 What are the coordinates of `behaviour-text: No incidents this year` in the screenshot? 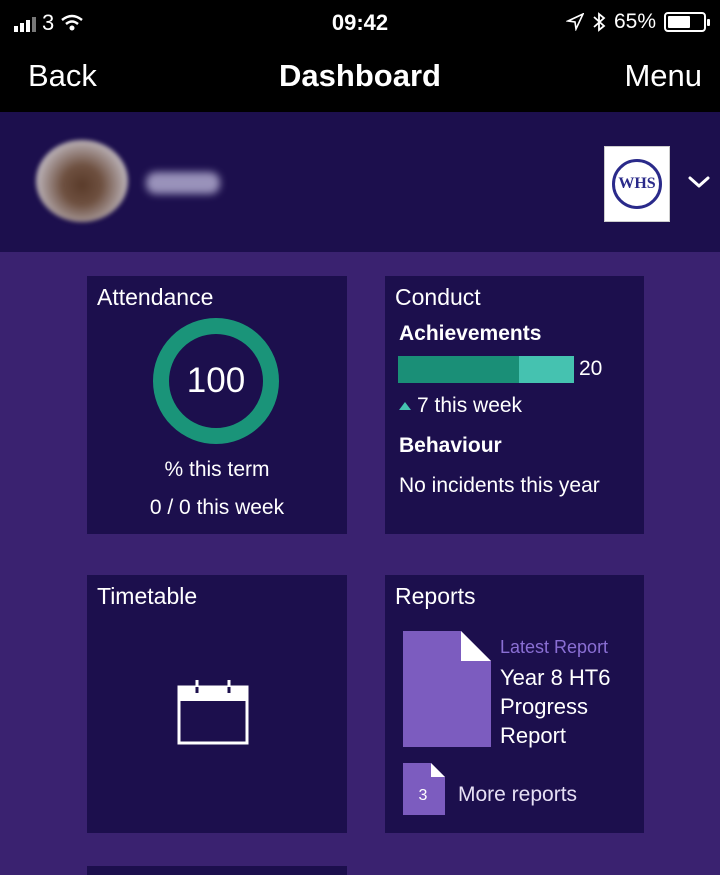 It's located at (499, 485).